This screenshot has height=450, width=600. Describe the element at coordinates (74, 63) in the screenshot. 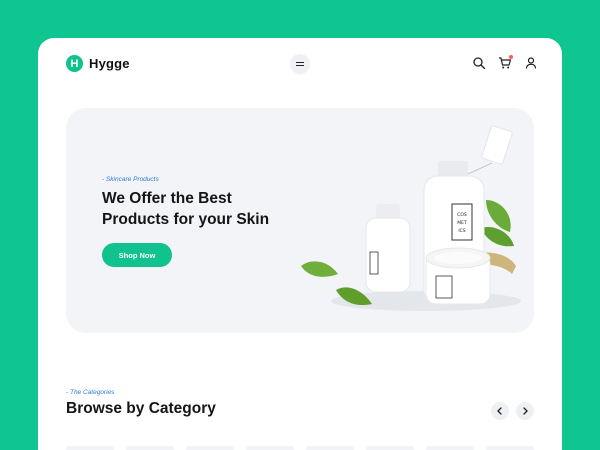

I see `logo-mark-icon: H` at that location.